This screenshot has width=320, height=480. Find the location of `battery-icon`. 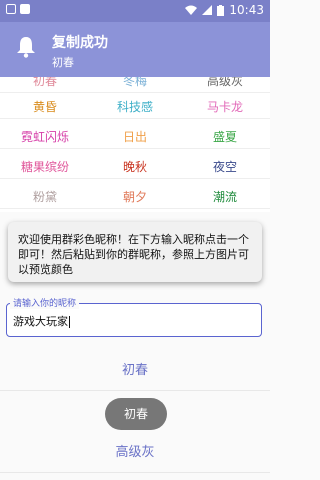

battery-icon is located at coordinates (221, 10).